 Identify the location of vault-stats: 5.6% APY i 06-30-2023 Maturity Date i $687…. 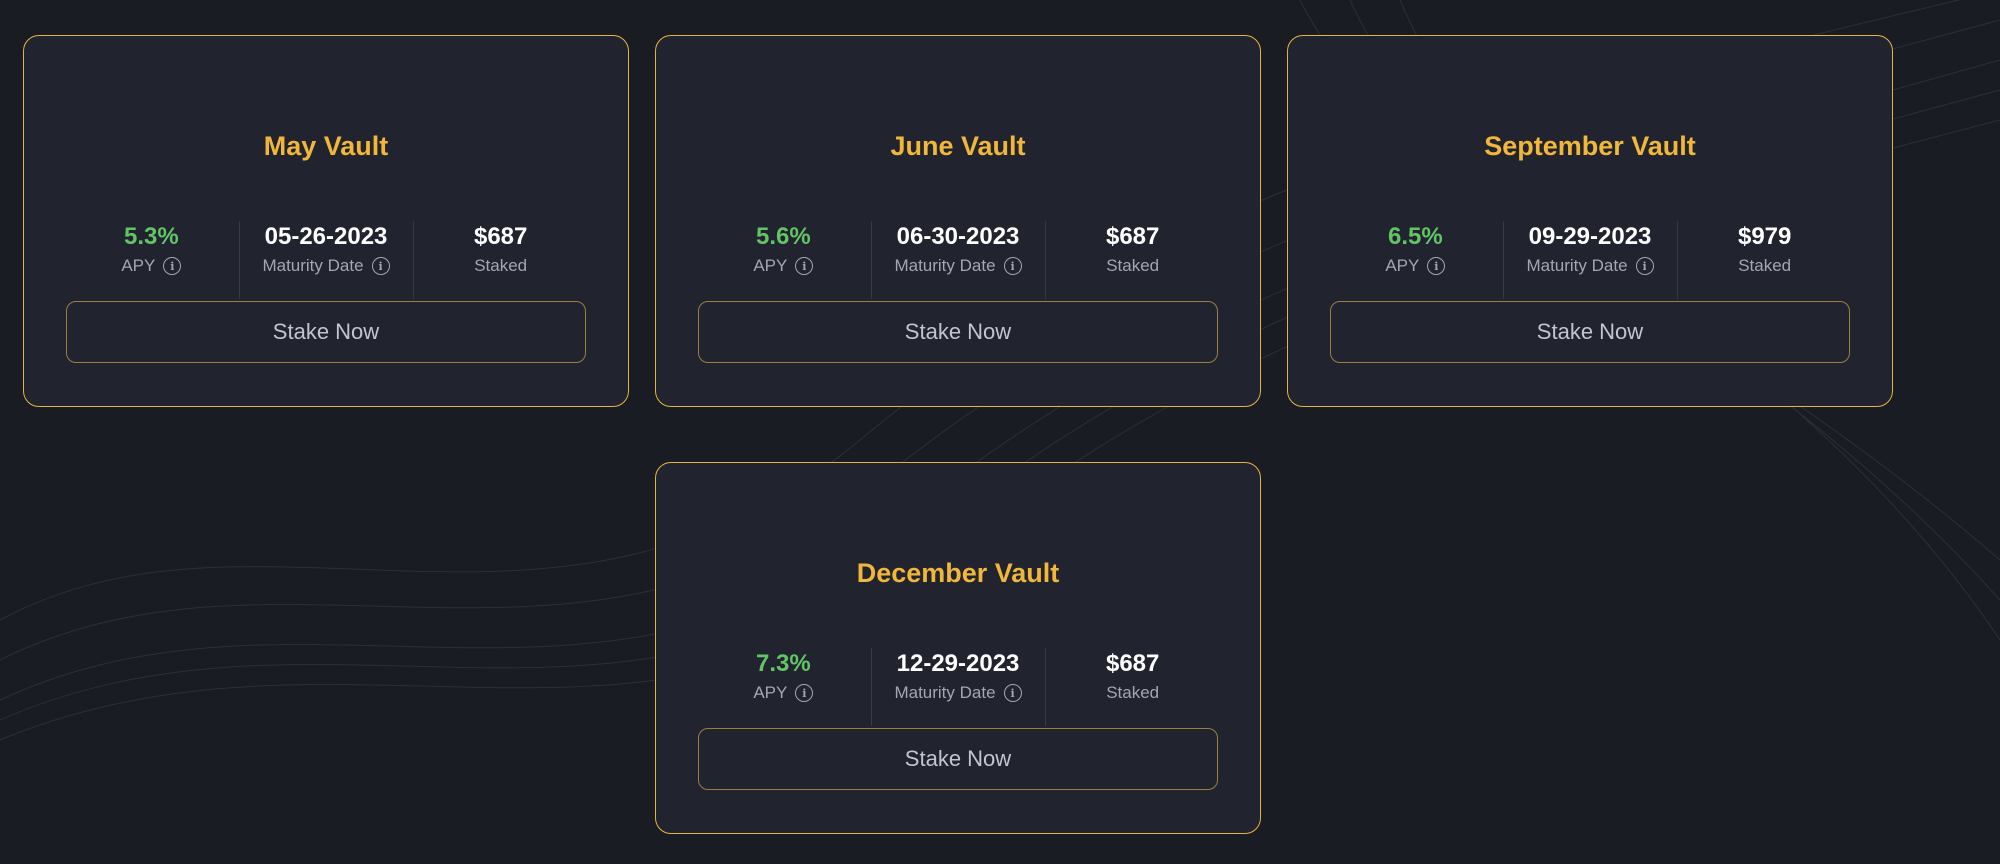
(958, 241).